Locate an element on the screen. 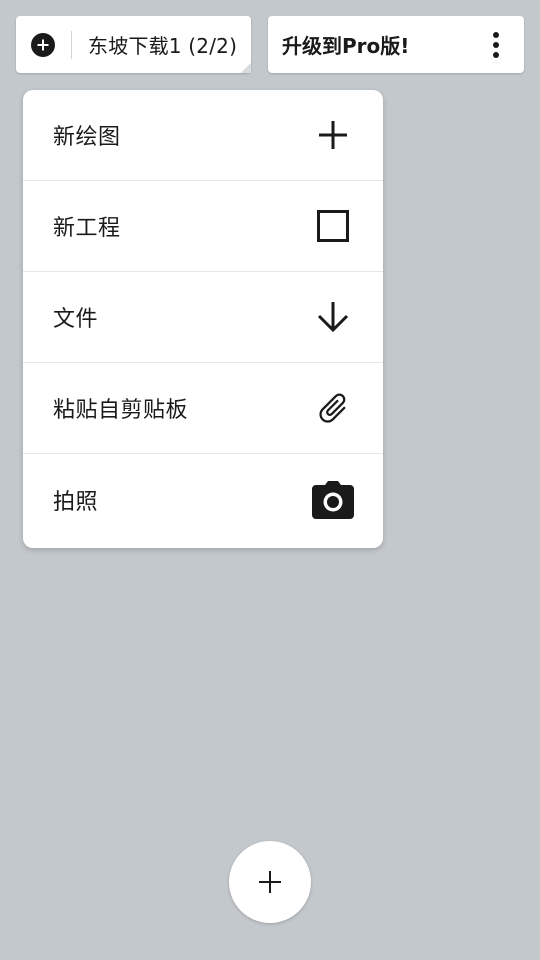 The height and width of the screenshot is (960, 540). page-fold is located at coordinates (246, 68).